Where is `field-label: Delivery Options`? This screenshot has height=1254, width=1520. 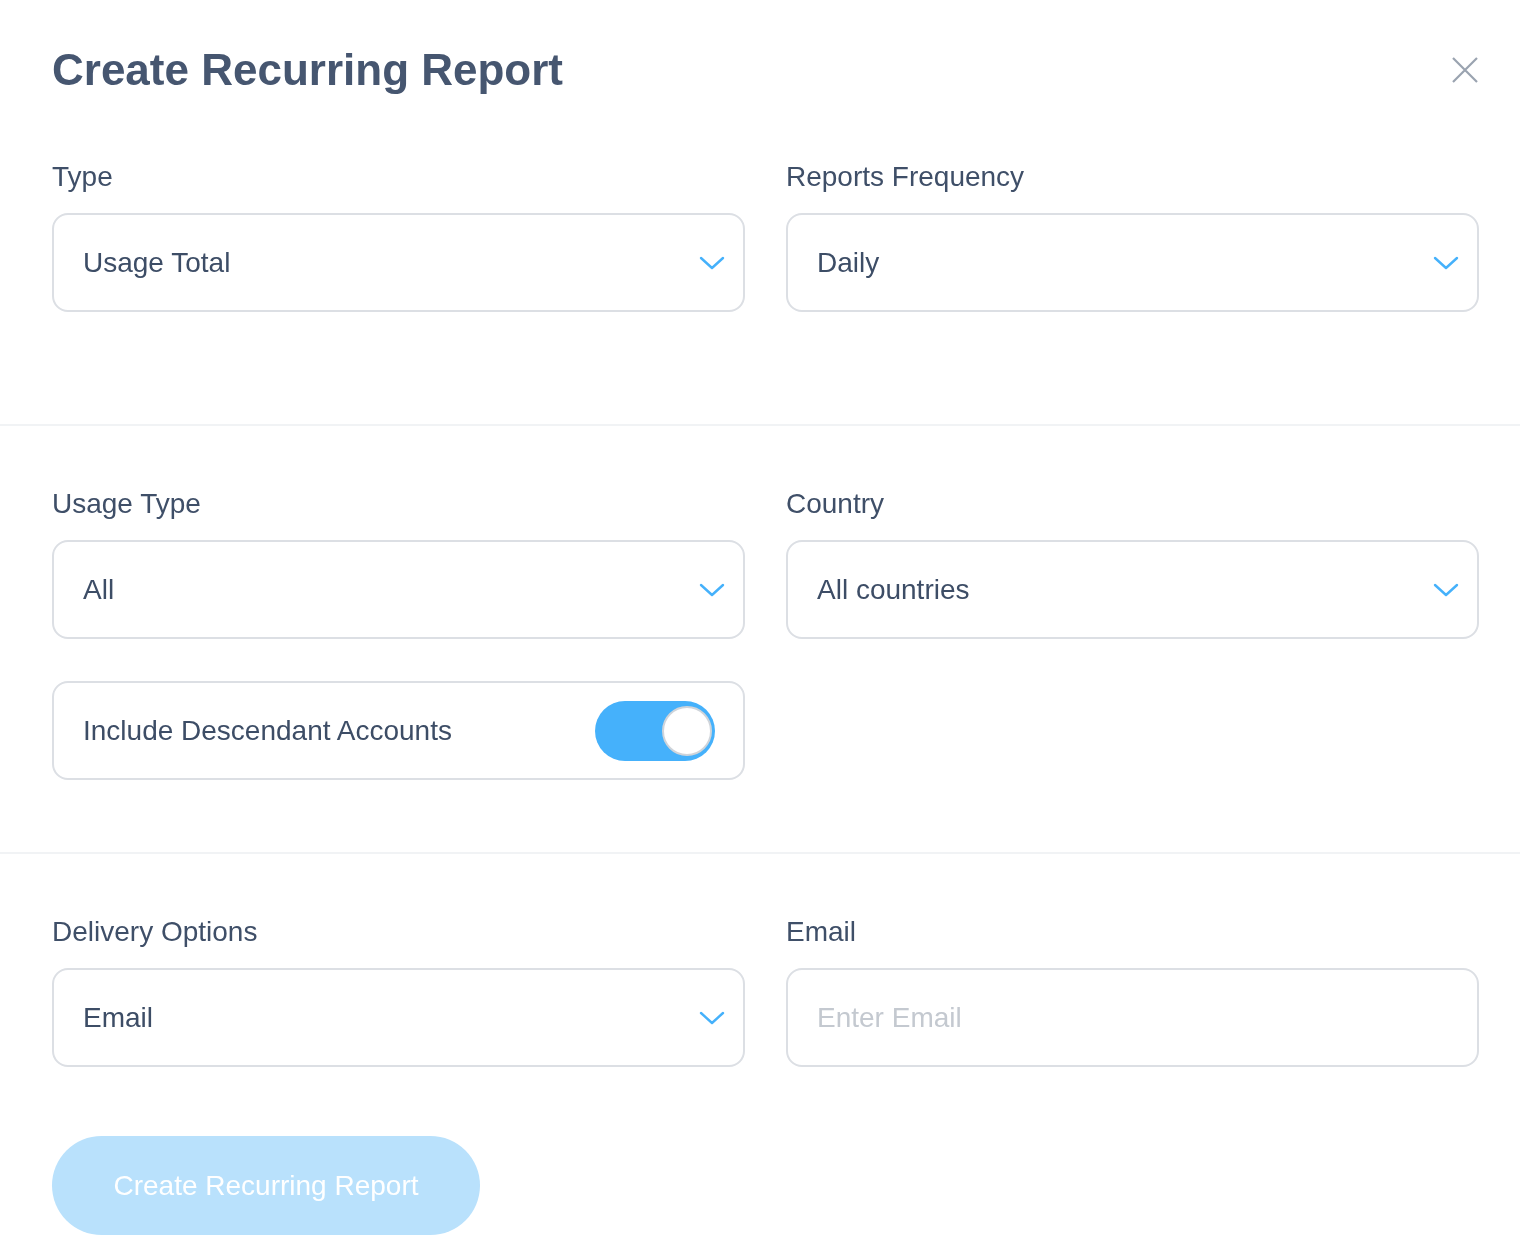 field-label: Delivery Options is located at coordinates (155, 932).